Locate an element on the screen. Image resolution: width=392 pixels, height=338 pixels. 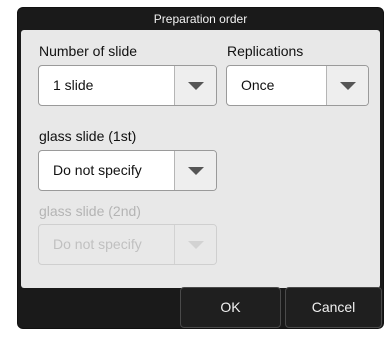
glass-slide-1st-label: glass slide (1st) is located at coordinates (88, 136).